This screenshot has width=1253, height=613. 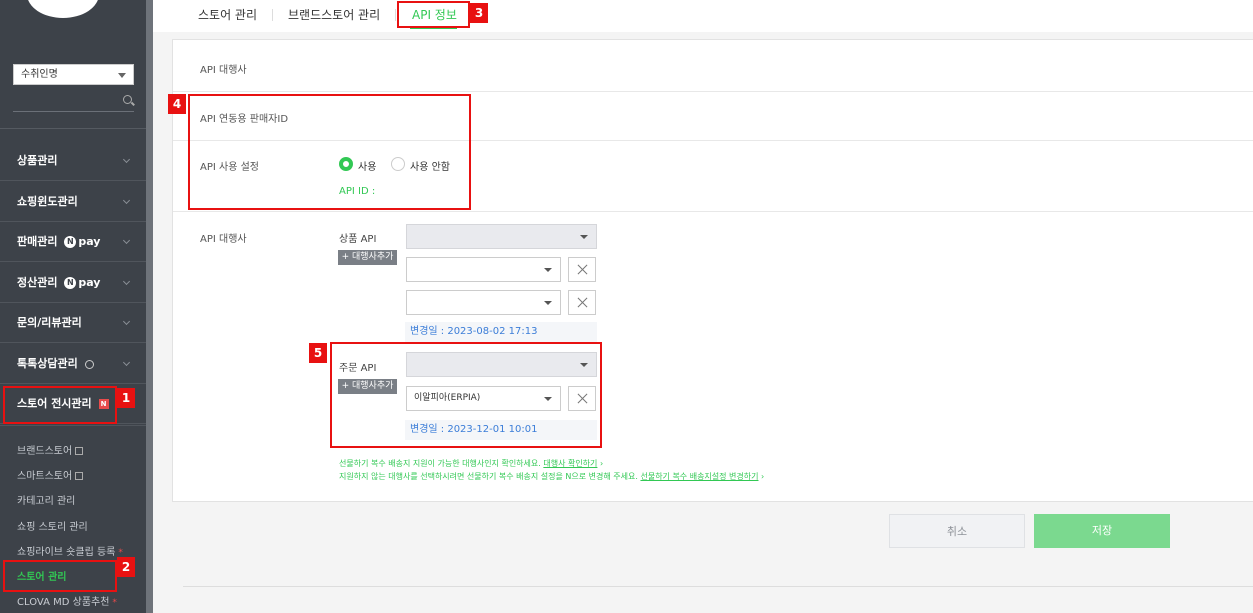 I want to click on store-select: 수취인명, so click(x=73, y=74).